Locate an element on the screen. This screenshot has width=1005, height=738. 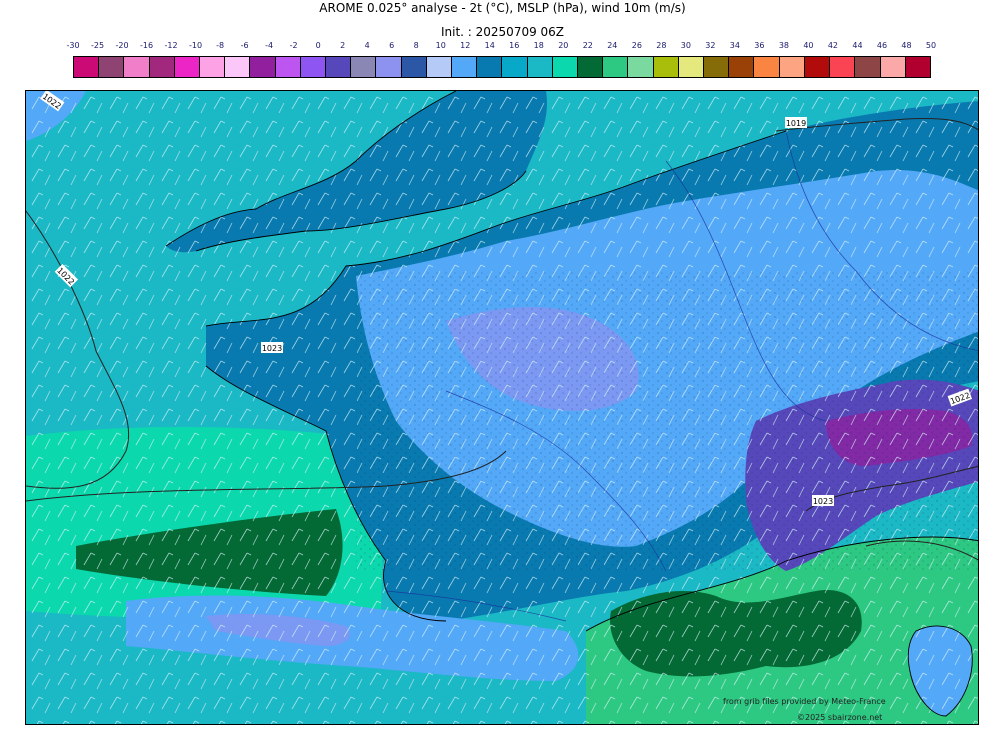
colorbar-tick: 28 is located at coordinates (661, 45).